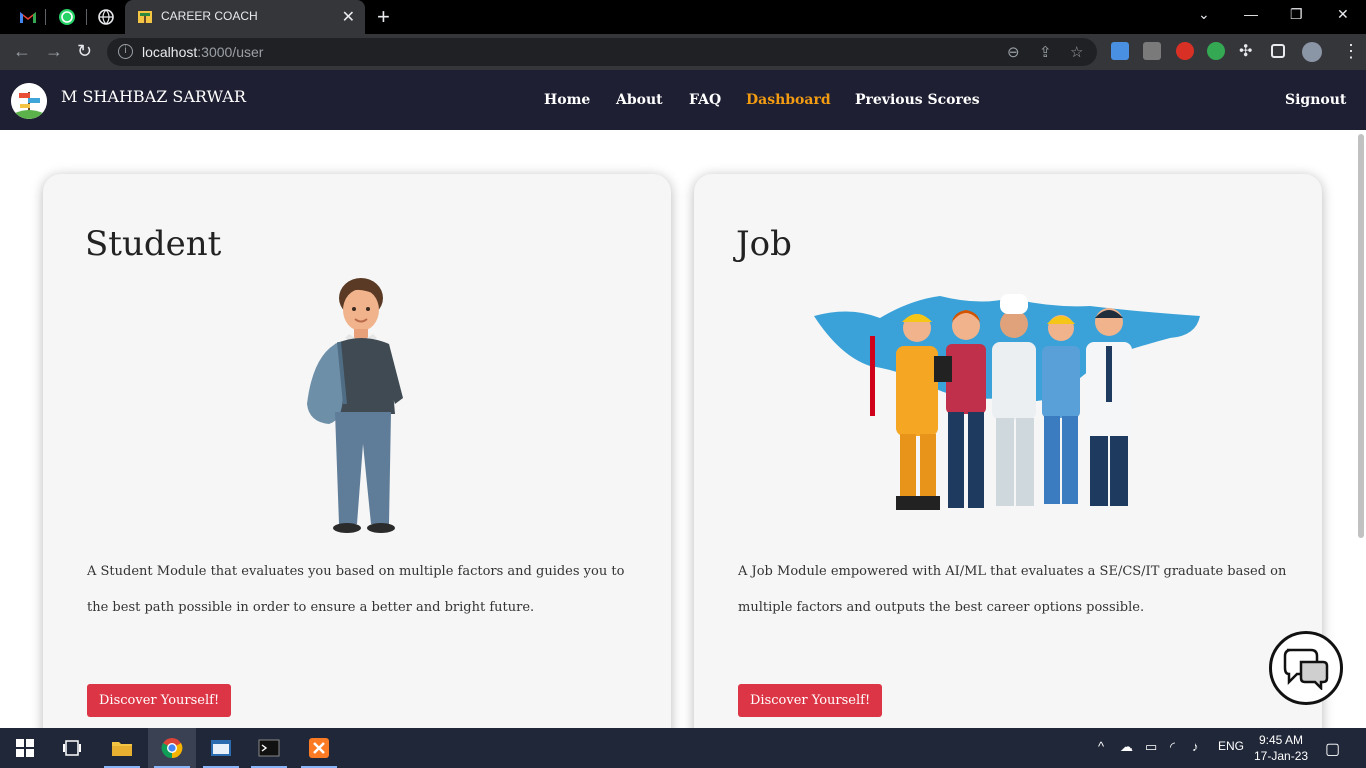 Image resolution: width=1366 pixels, height=768 pixels. What do you see at coordinates (683, 17) in the screenshot?
I see `browser-tabstrip: CAREER COACH ✕ + ⌄ — ❐ ✕` at bounding box center [683, 17].